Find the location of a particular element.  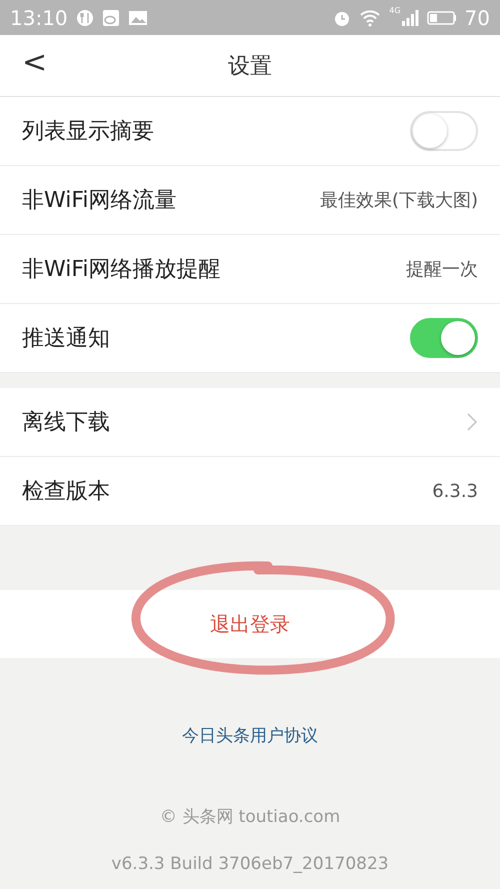

build-version: v6.3.3 Build 3706eb7_20170823 is located at coordinates (250, 864).